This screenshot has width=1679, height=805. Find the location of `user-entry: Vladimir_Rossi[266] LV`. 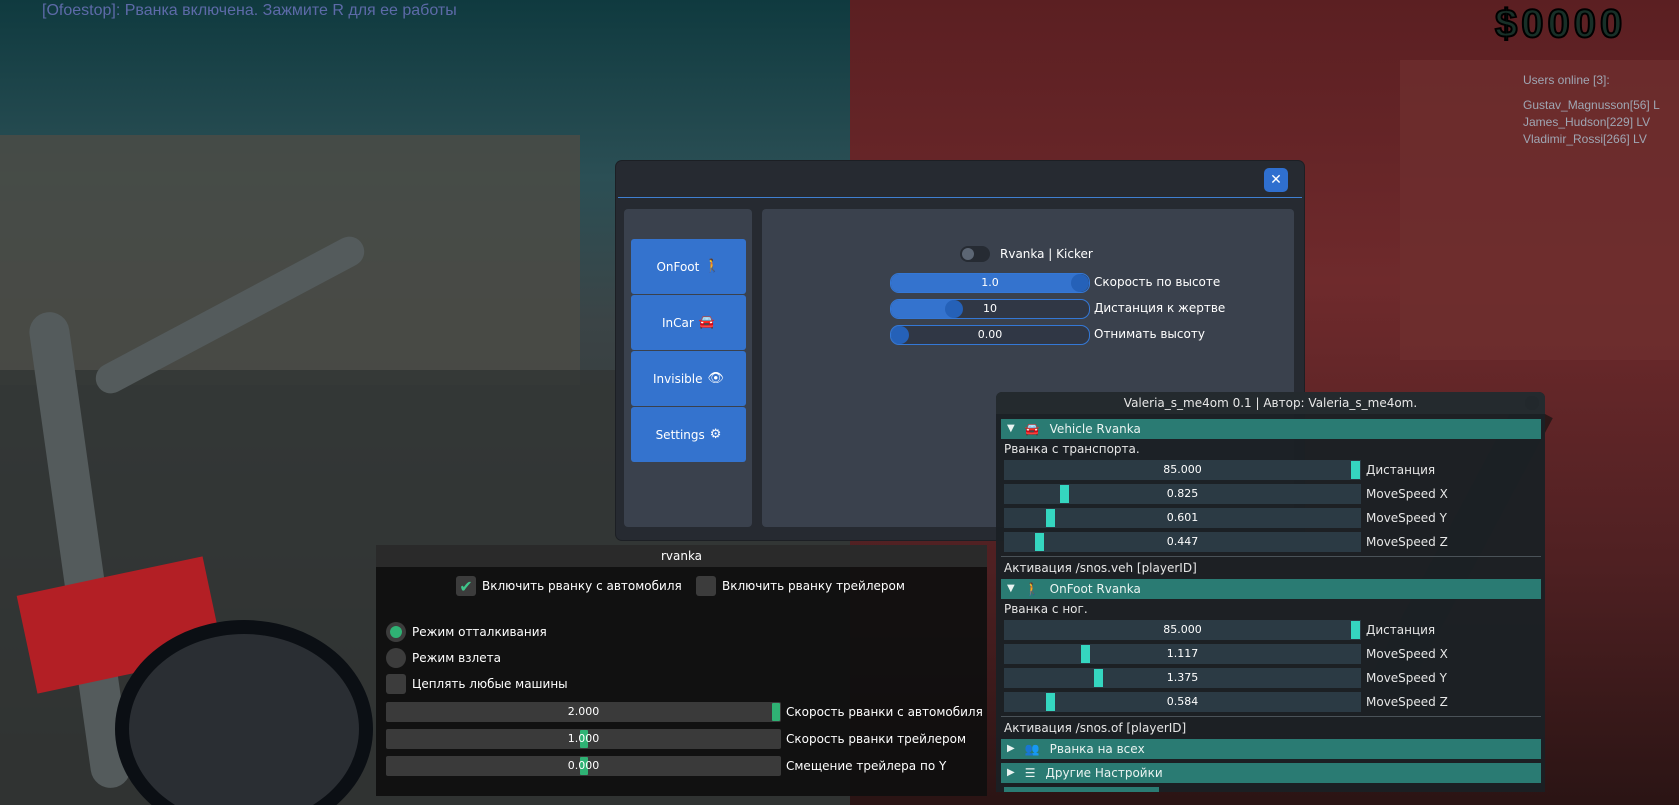

user-entry: Vladimir_Rossi[266] LV is located at coordinates (1585, 139).